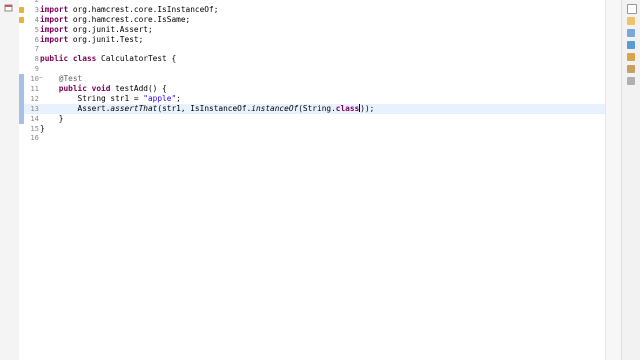  What do you see at coordinates (631, 69) in the screenshot?
I see `search-icon` at bounding box center [631, 69].